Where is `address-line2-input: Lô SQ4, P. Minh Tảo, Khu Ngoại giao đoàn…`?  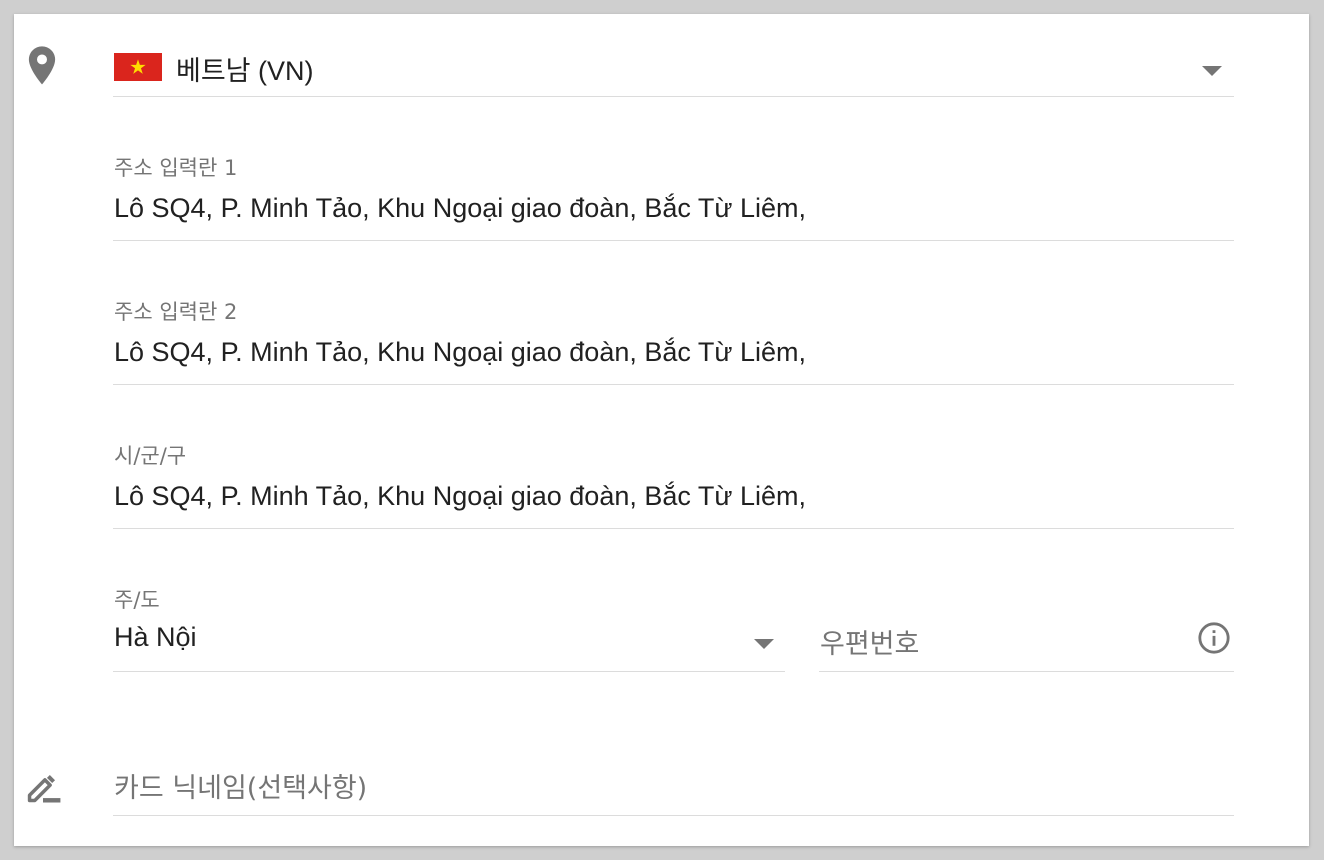 address-line2-input: Lô SQ4, P. Minh Tảo, Khu Ngoại giao đoàn… is located at coordinates (460, 352).